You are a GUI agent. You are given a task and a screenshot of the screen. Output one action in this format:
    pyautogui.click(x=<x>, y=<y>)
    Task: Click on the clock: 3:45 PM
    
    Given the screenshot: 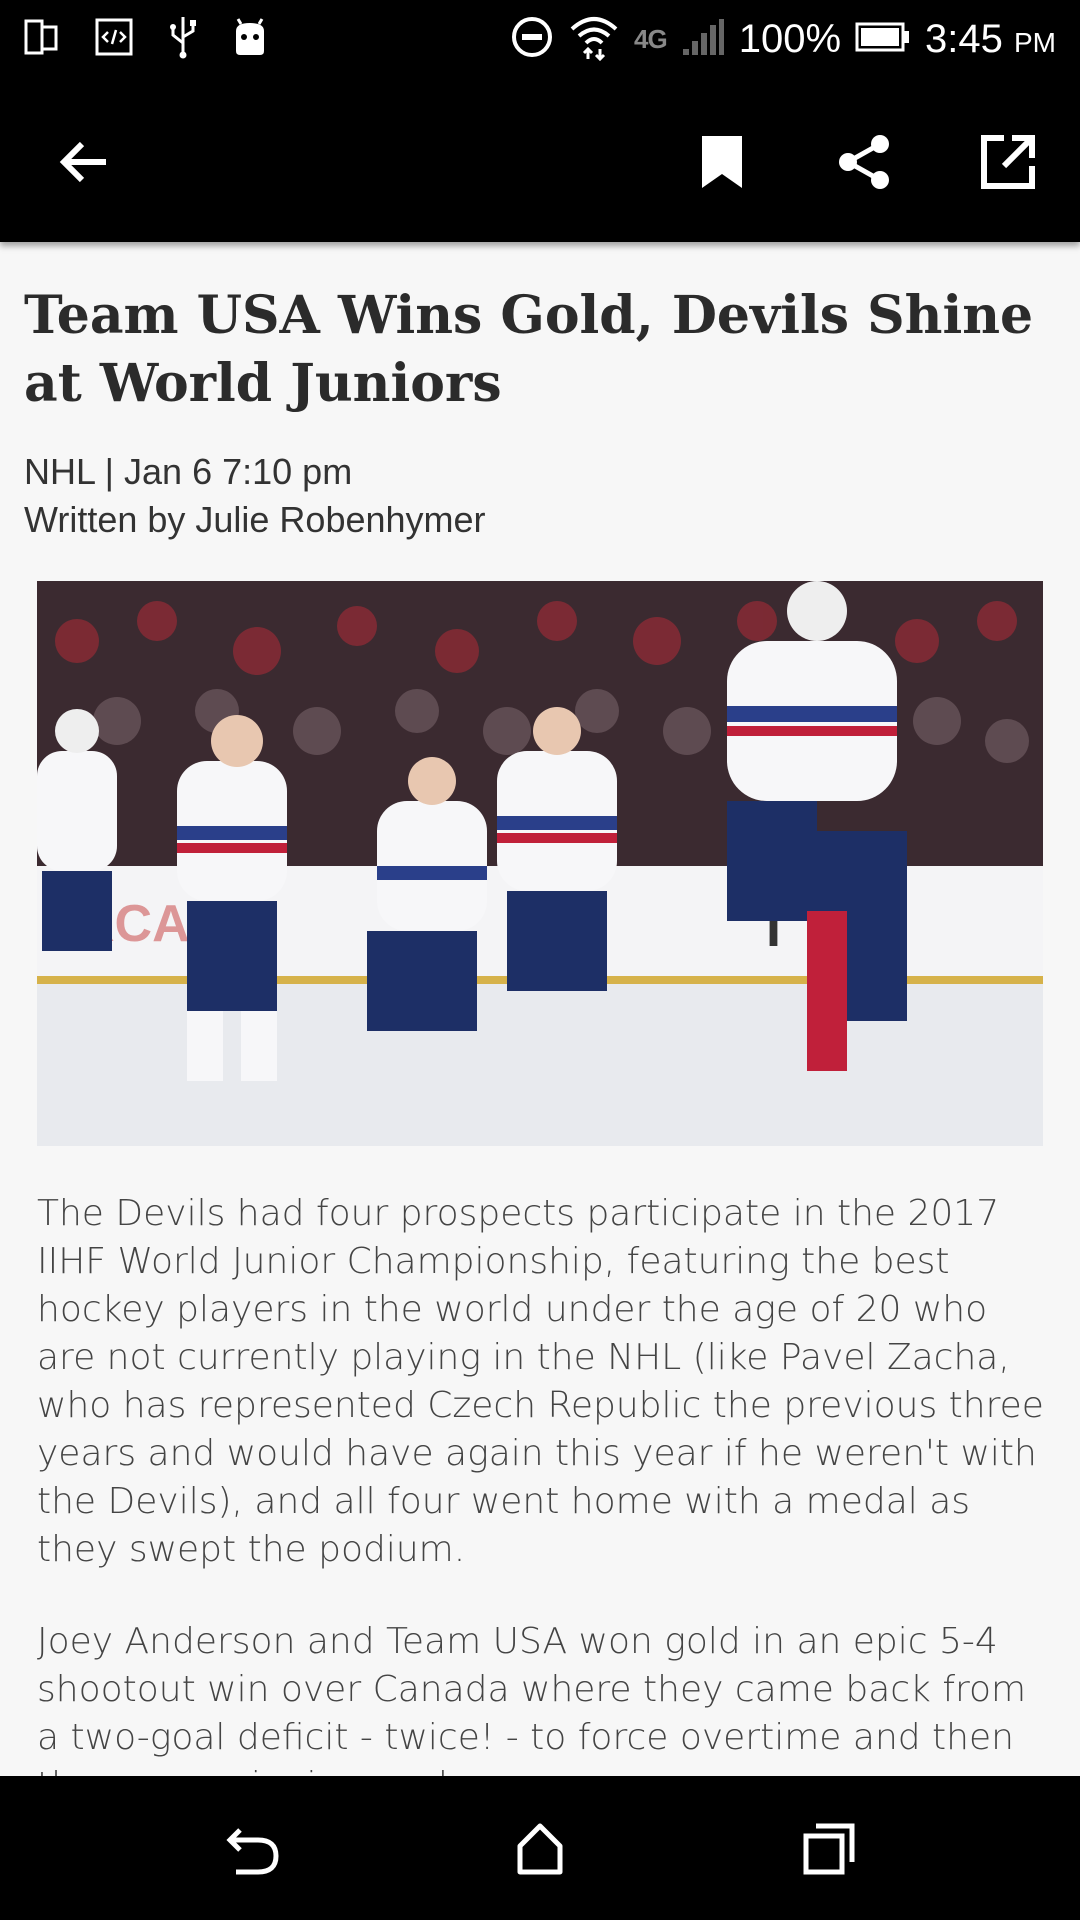 What is the action you would take?
    pyautogui.click(x=990, y=38)
    